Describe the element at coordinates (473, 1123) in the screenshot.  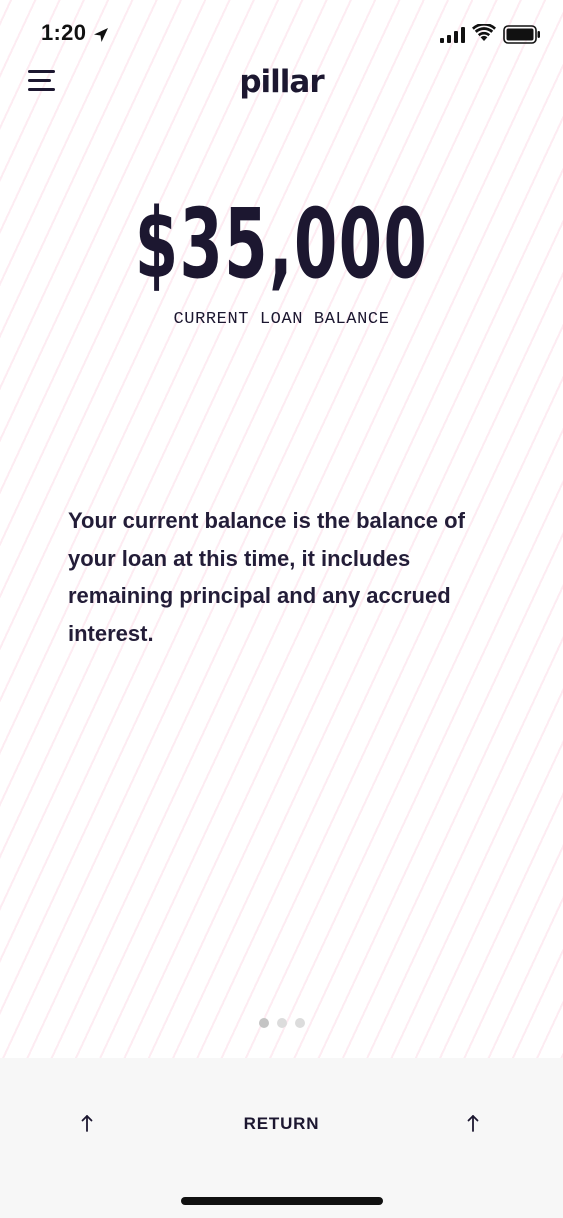
I see `arrow-up-icon` at that location.